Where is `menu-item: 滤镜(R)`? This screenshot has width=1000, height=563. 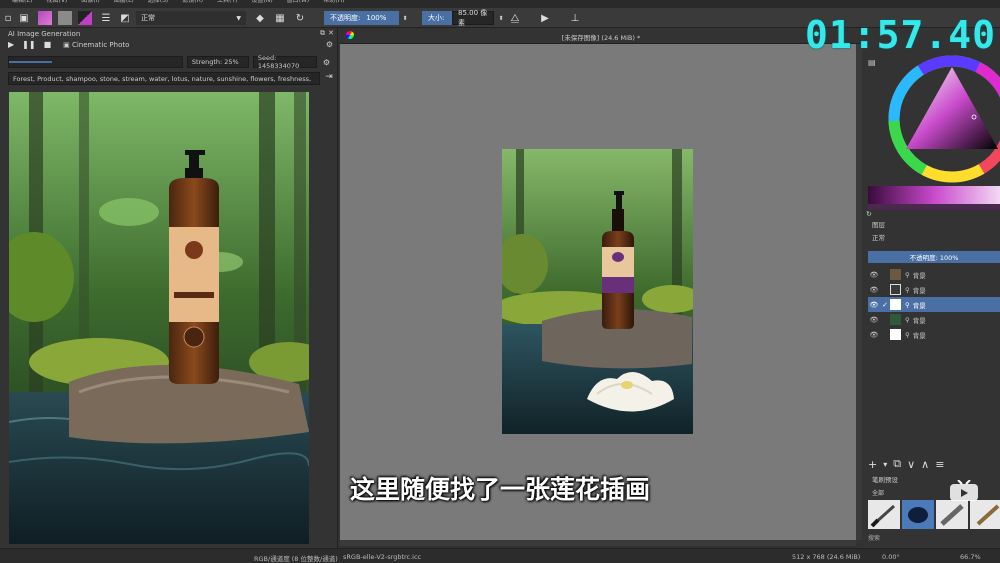
menu-item: 滤镜(R) is located at coordinates (192, 4).